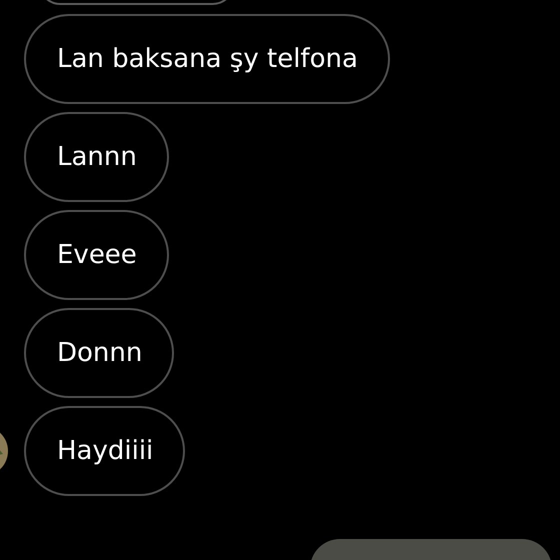 The height and width of the screenshot is (560, 560). Describe the element at coordinates (96, 255) in the screenshot. I see `message-bubble: Eveee` at that location.